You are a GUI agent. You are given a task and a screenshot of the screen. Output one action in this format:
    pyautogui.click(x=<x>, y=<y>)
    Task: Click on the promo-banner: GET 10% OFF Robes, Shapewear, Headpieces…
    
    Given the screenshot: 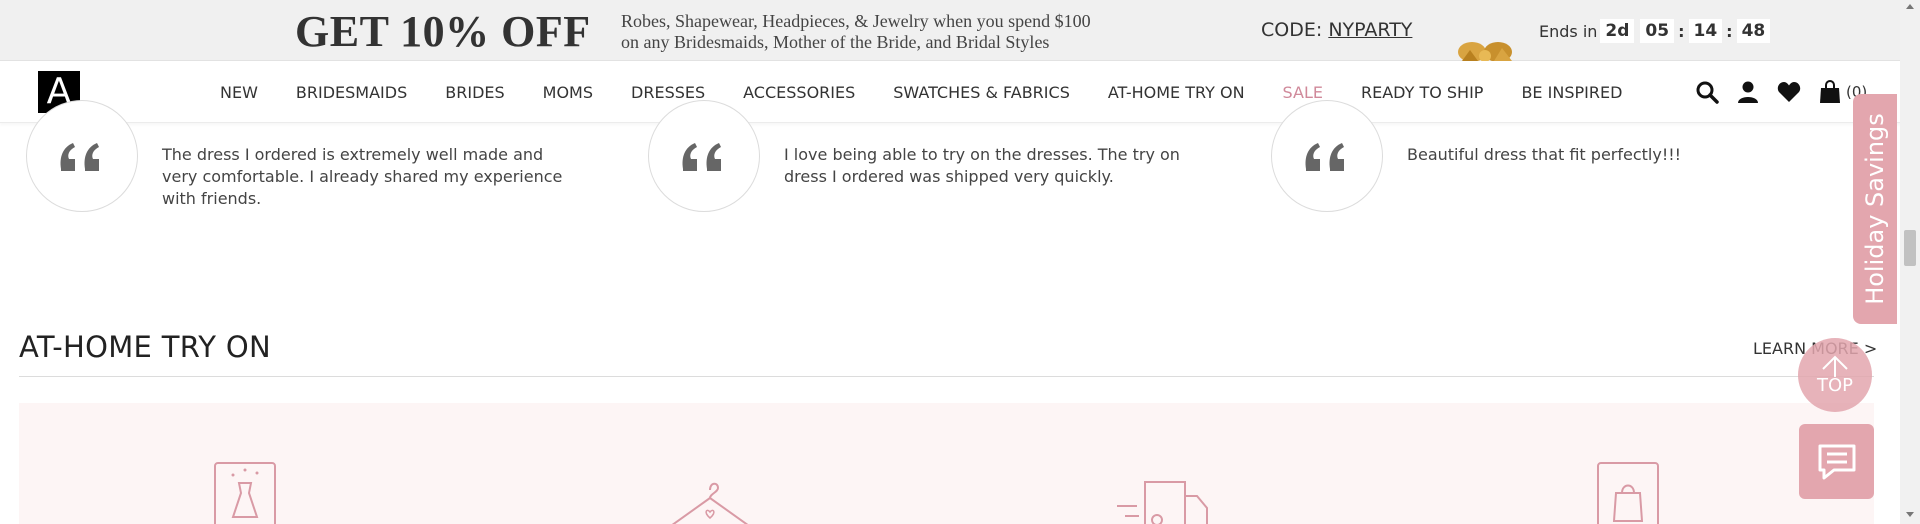 What is the action you would take?
    pyautogui.click(x=960, y=30)
    